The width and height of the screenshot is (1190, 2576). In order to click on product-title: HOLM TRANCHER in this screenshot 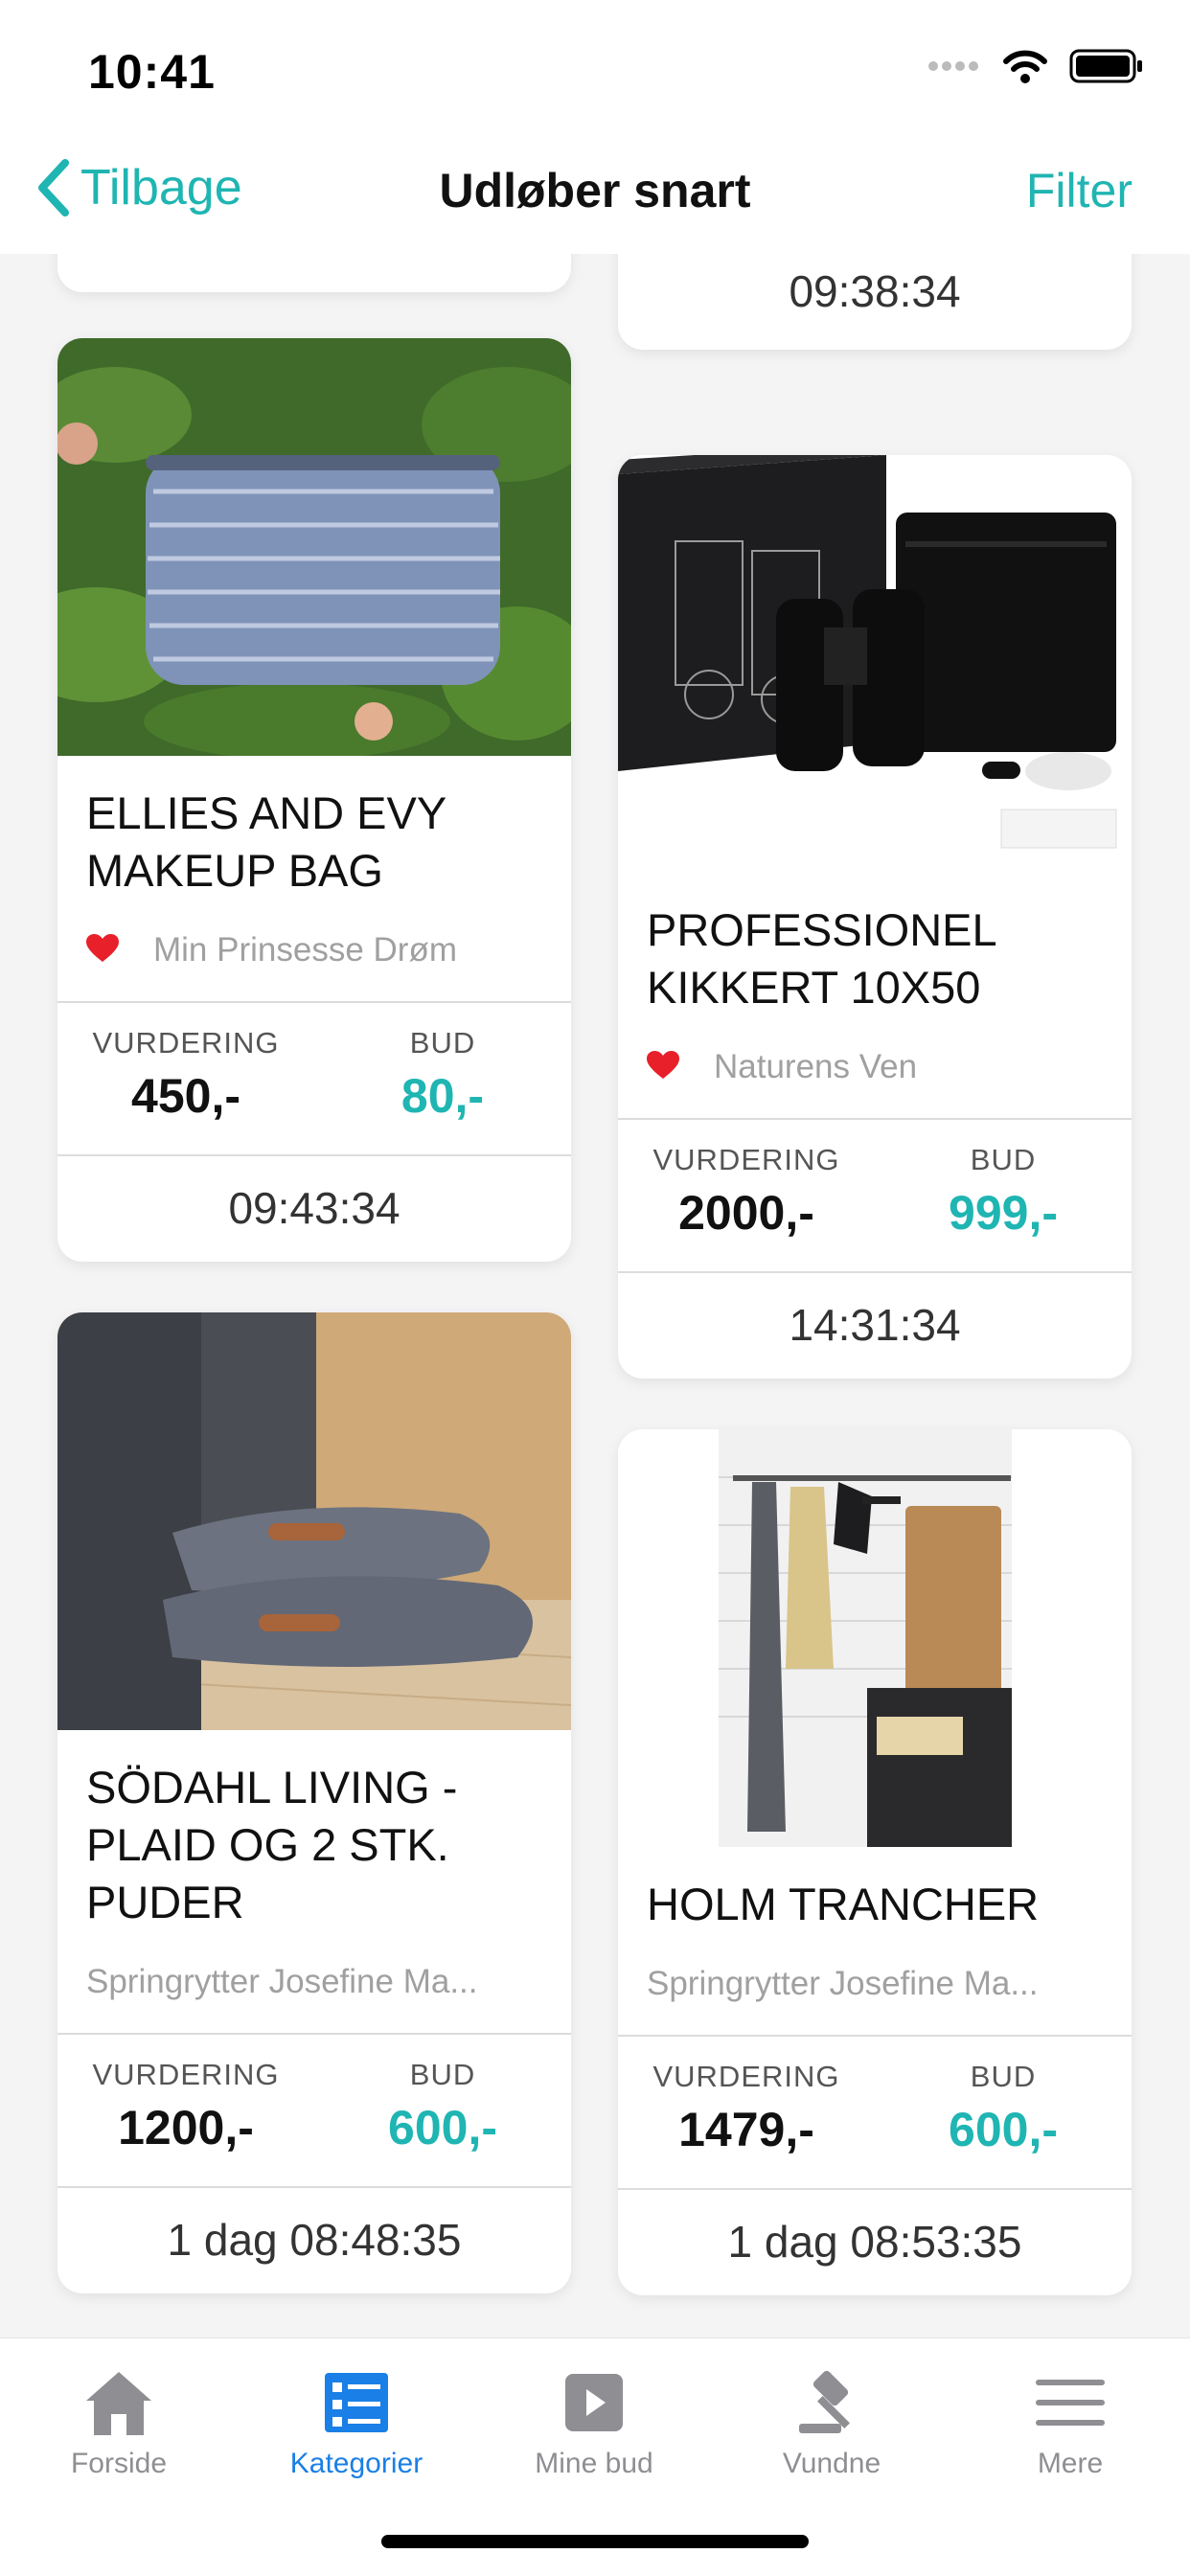, I will do `click(843, 1904)`.